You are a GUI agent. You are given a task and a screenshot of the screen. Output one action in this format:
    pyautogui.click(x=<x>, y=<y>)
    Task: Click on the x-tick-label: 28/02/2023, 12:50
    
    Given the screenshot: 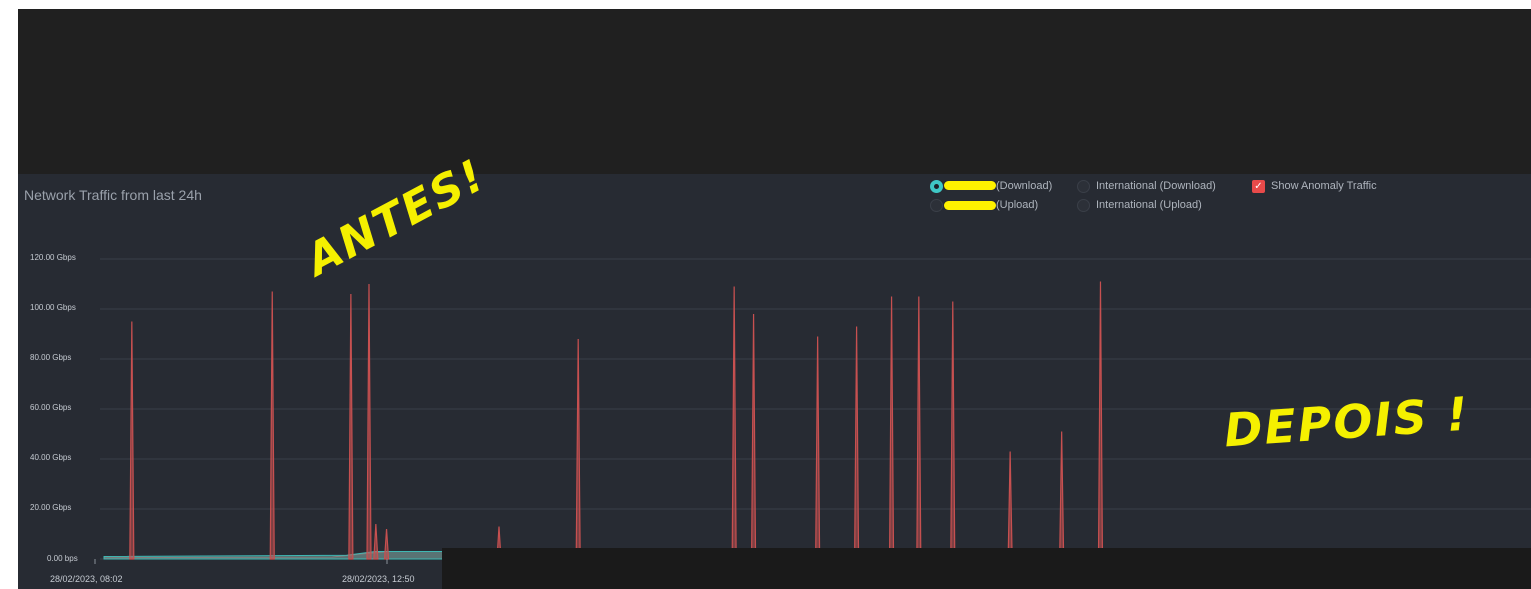 What is the action you would take?
    pyautogui.click(x=378, y=579)
    